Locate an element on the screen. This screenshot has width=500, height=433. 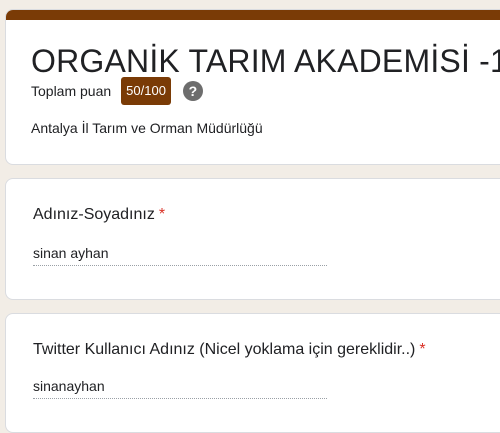
question-title-name: Adınız-Soyadınız * is located at coordinates (99, 215).